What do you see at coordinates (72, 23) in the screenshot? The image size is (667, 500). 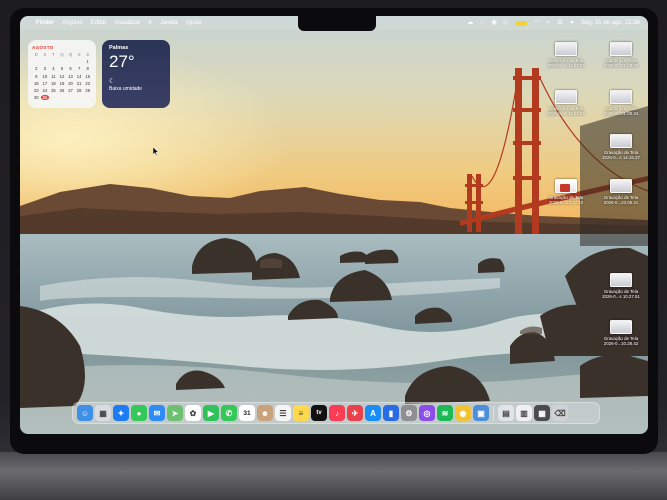 I see `menu-arquivo: Arquivo` at bounding box center [72, 23].